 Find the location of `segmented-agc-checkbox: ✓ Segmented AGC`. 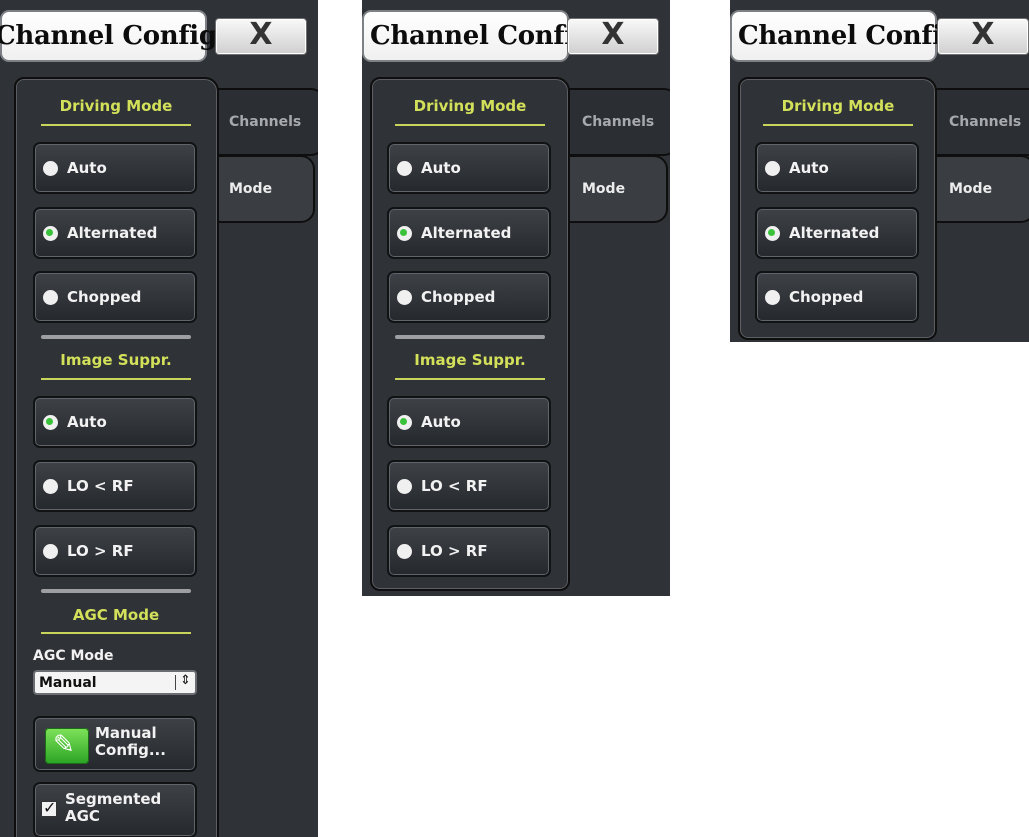

segmented-agc-checkbox: ✓ Segmented AGC is located at coordinates (115, 809).